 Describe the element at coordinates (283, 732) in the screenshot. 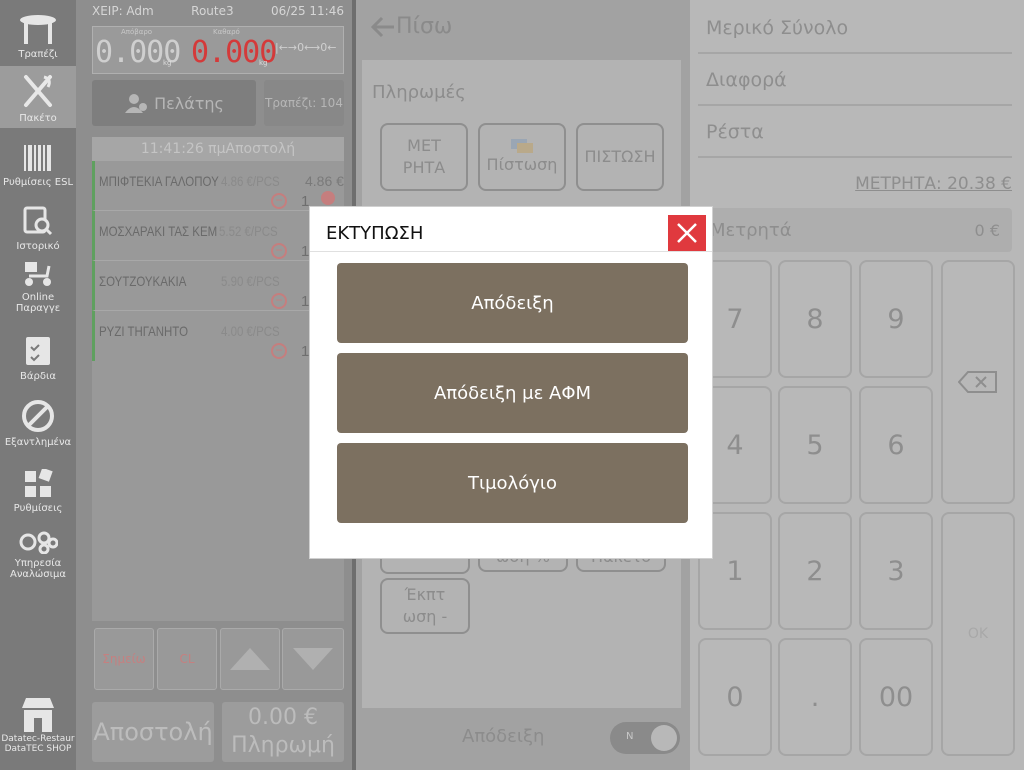

I see `pay-button: 0.00 € Πληρωμή` at that location.